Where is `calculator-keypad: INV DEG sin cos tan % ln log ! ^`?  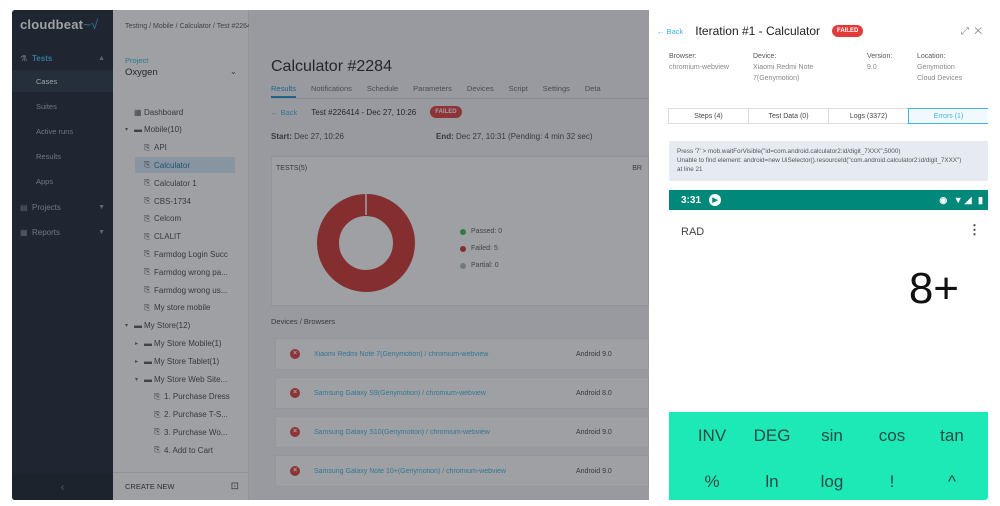
calculator-keypad: INV DEG sin cos tan % ln log ! ^ is located at coordinates (828, 456).